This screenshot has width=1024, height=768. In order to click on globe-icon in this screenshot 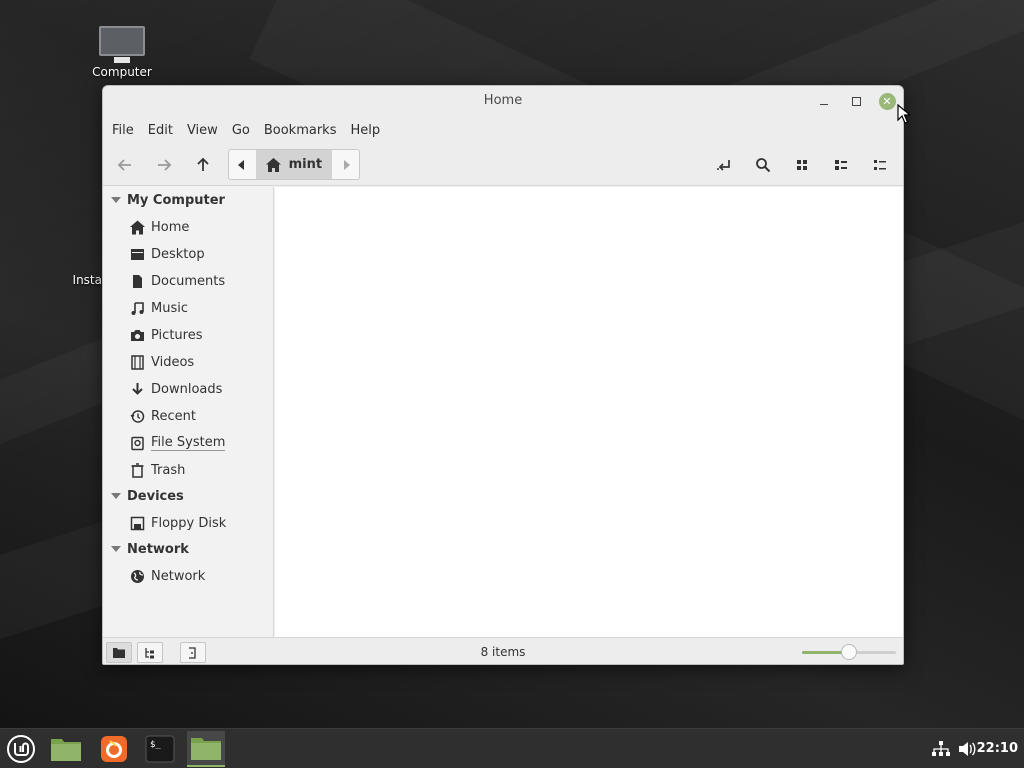, I will do `click(137, 576)`.